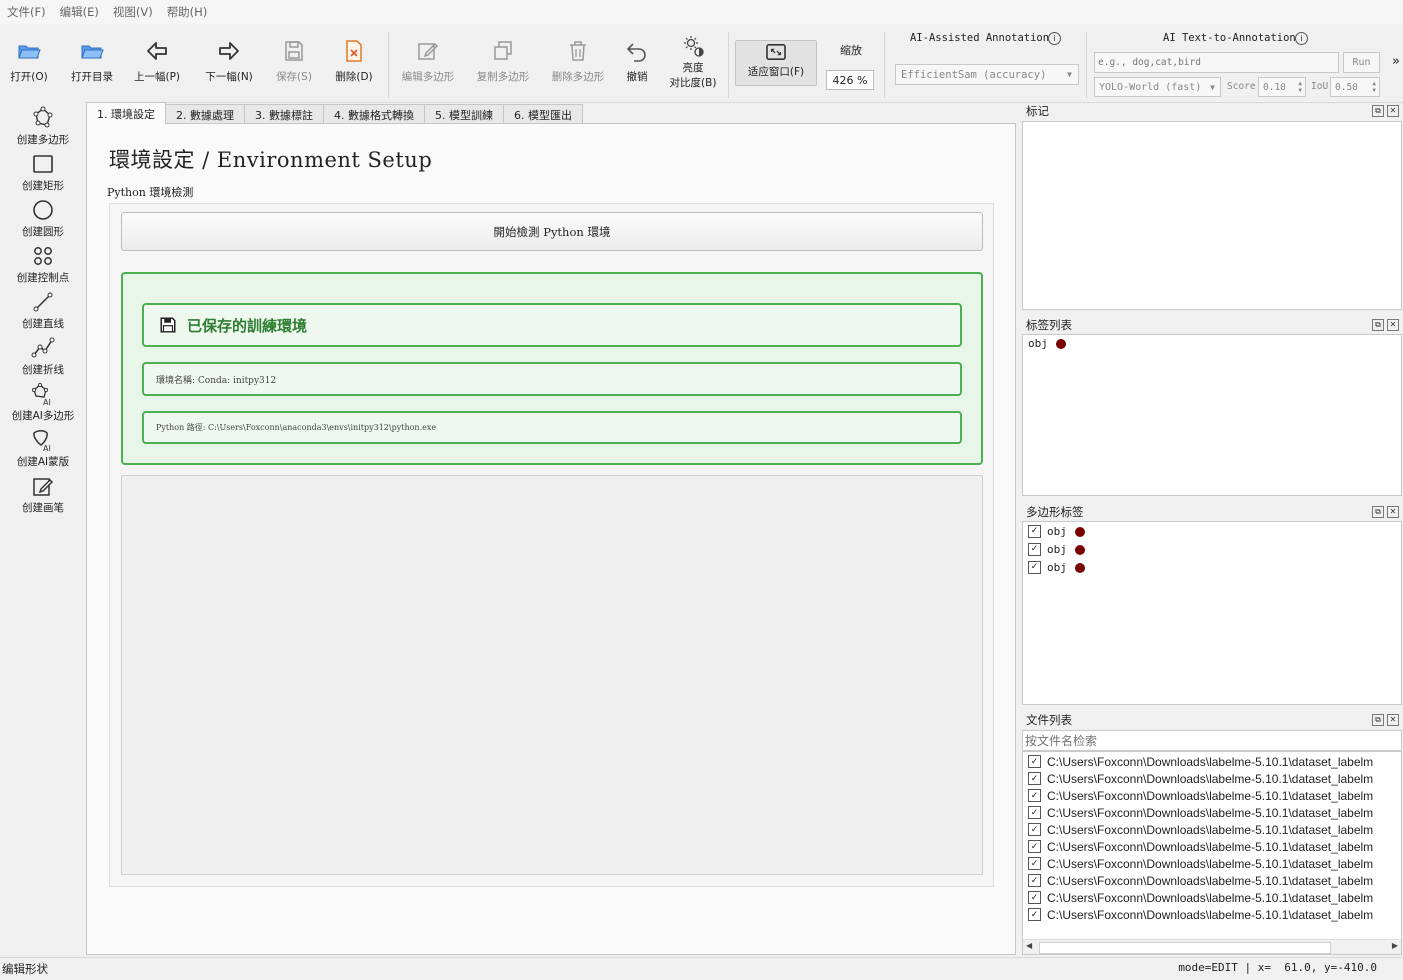  Describe the element at coordinates (776, 63) in the screenshot. I see `fit-window-button: 适应窗口(F)` at that location.